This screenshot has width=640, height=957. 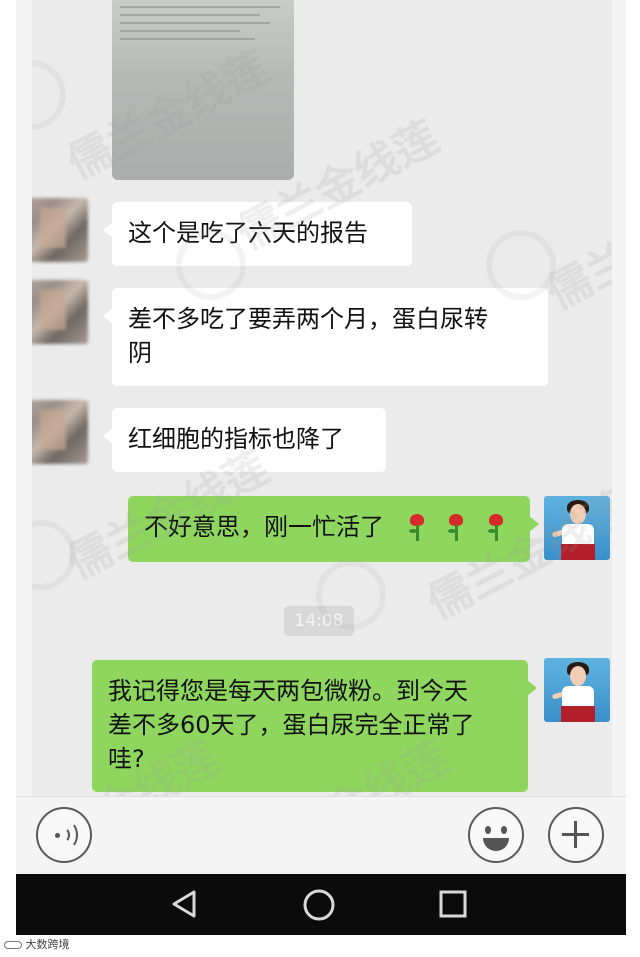 I want to click on rose-emoji-group, so click(x=453, y=527).